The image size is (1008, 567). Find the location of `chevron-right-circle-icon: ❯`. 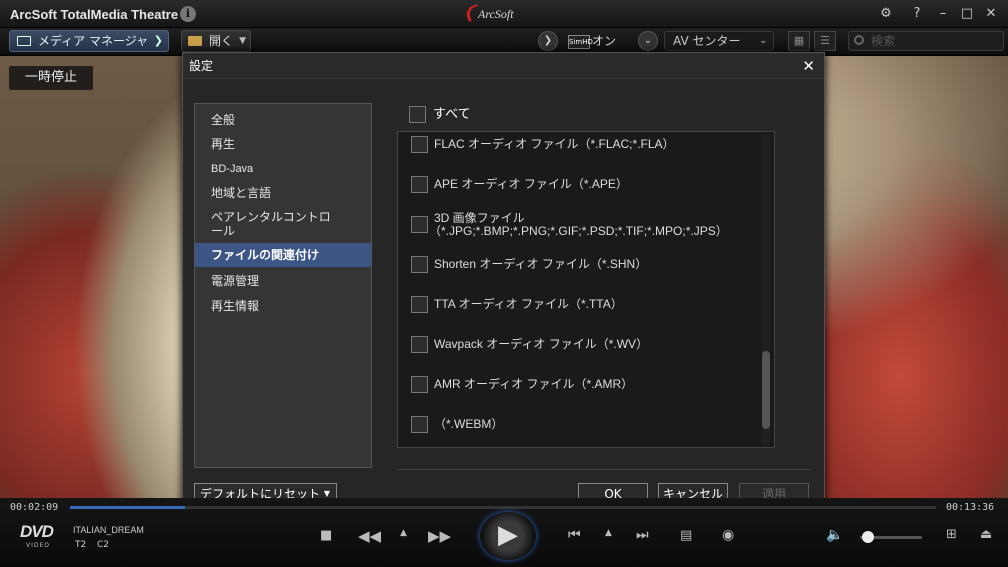

chevron-right-circle-icon: ❯ is located at coordinates (548, 41).